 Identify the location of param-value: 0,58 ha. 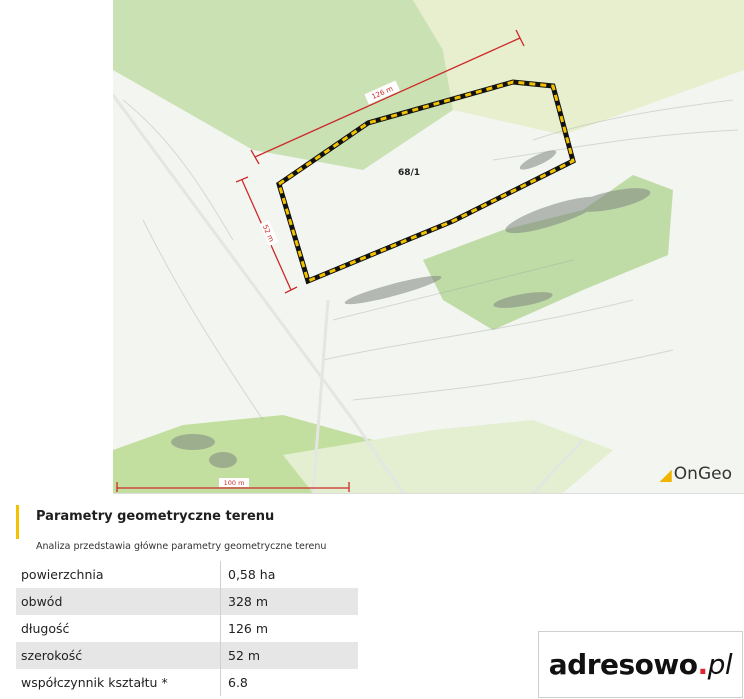
(289, 574).